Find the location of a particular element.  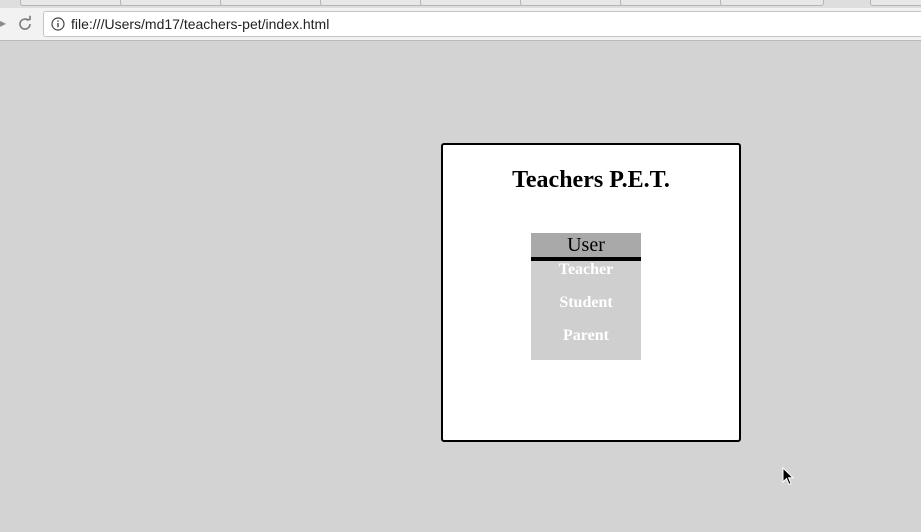

tab-strip is located at coordinates (460, 4).